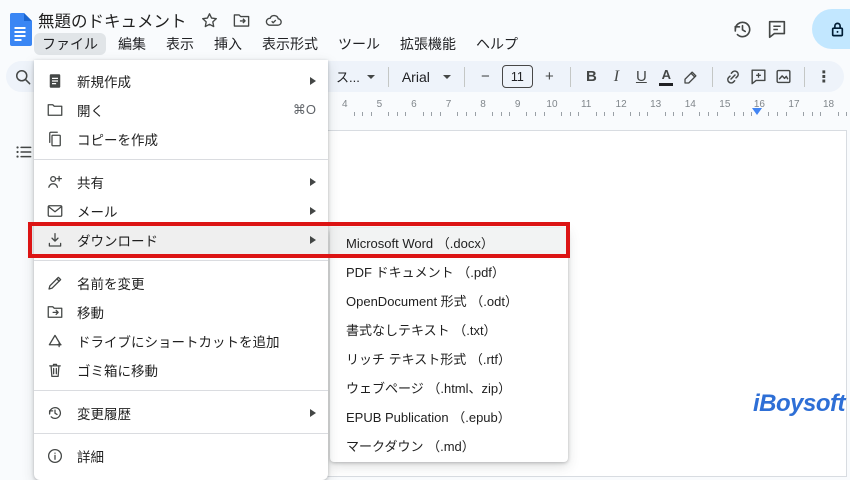 This screenshot has width=850, height=480. I want to click on comments-icon, so click(777, 29).